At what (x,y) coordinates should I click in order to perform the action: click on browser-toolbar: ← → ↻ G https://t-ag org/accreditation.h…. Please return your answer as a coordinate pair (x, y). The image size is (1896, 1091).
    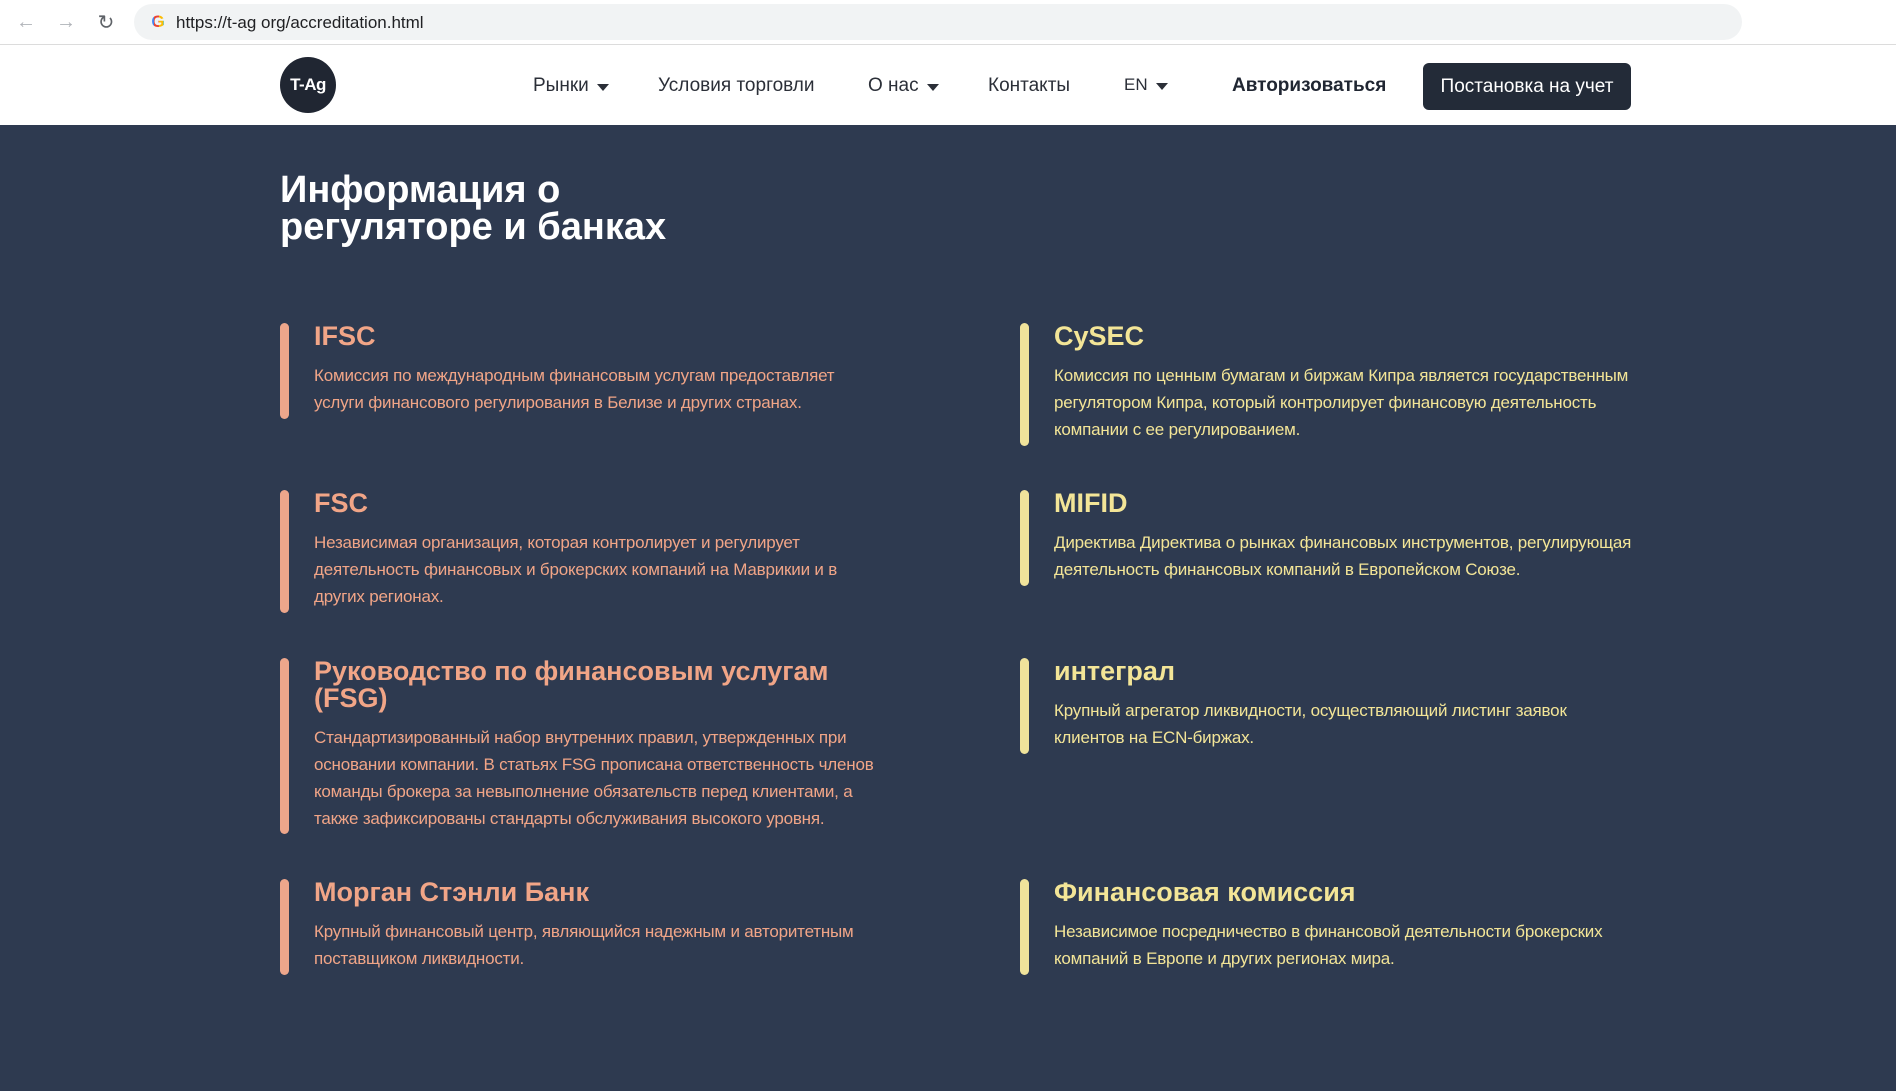
    Looking at the image, I should click on (948, 22).